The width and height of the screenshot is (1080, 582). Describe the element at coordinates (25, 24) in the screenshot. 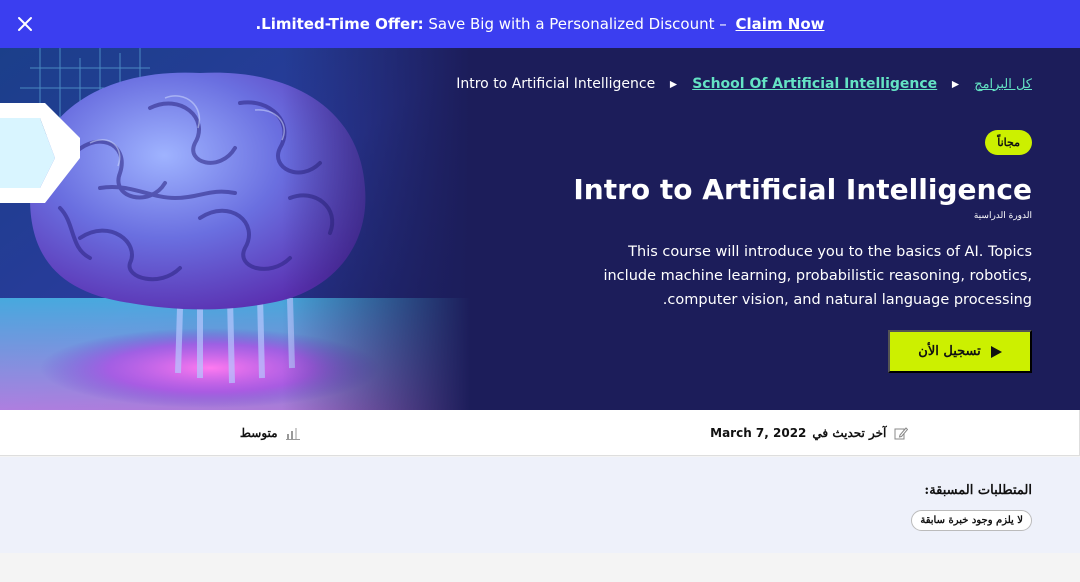

I see `close-icon` at that location.